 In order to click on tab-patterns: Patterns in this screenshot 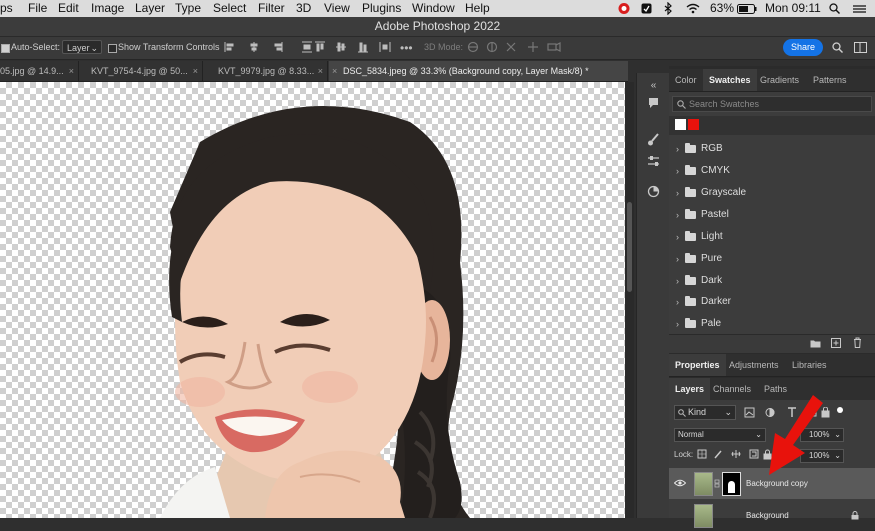, I will do `click(830, 80)`.